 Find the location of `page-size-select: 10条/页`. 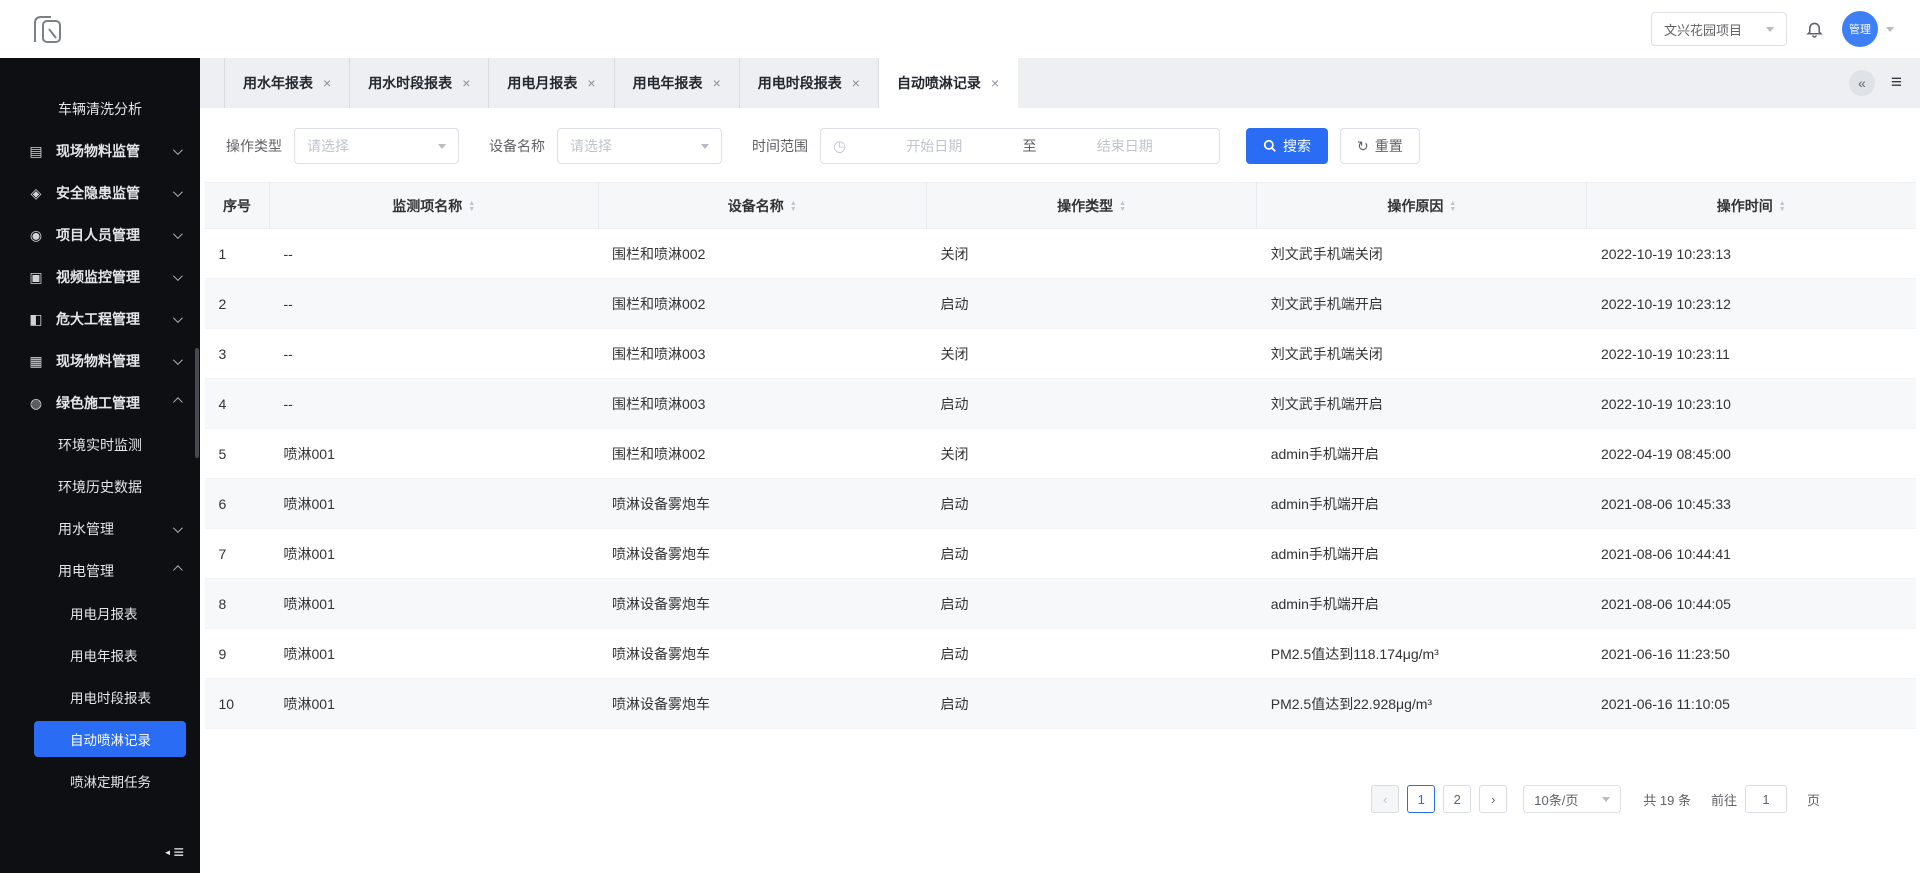

page-size-select: 10条/页 is located at coordinates (1572, 799).